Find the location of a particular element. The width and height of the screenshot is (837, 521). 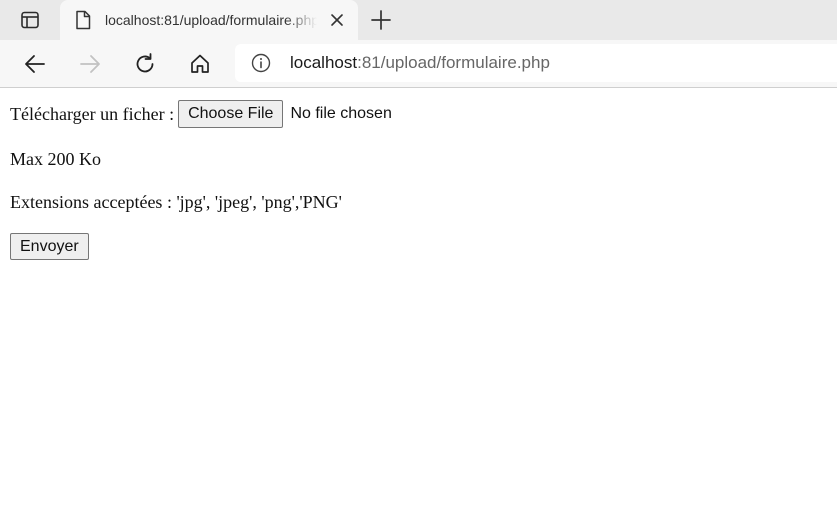

forward-button is located at coordinates (90, 64).